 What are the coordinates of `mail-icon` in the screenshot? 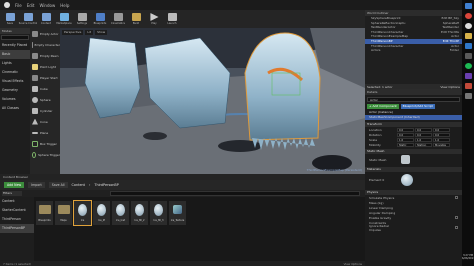 It's located at (468, 46).